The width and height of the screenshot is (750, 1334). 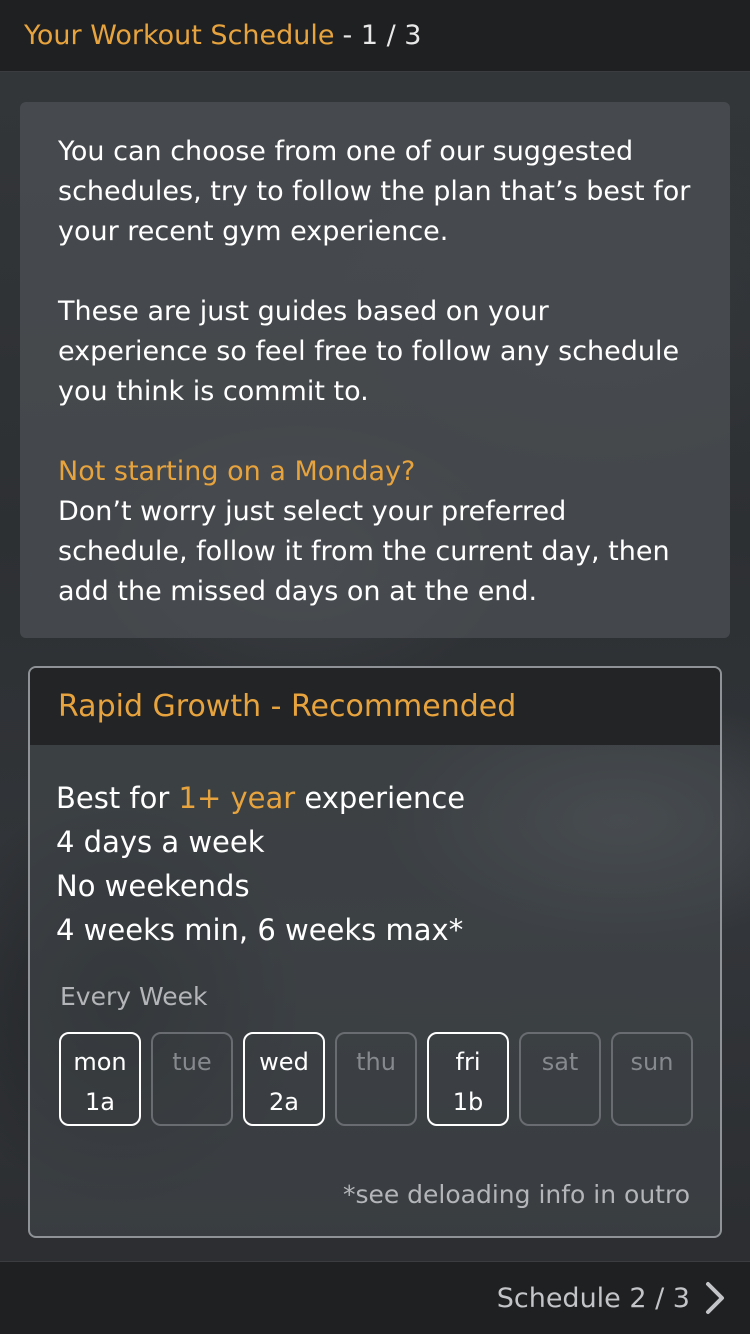 I want to click on monday-question: Not starting on a Monday?, so click(x=237, y=471).